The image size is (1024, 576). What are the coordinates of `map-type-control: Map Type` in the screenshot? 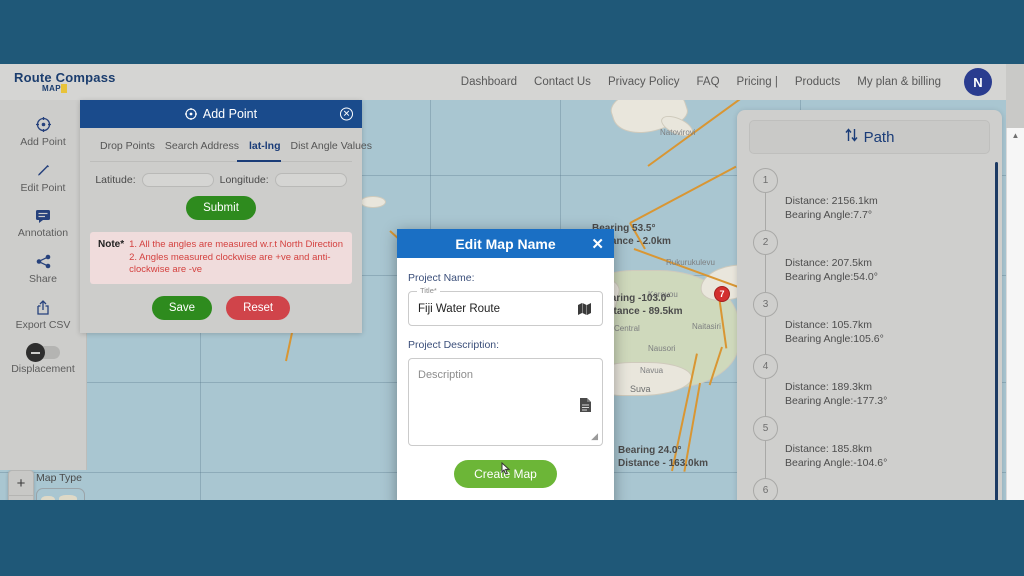 It's located at (64, 486).